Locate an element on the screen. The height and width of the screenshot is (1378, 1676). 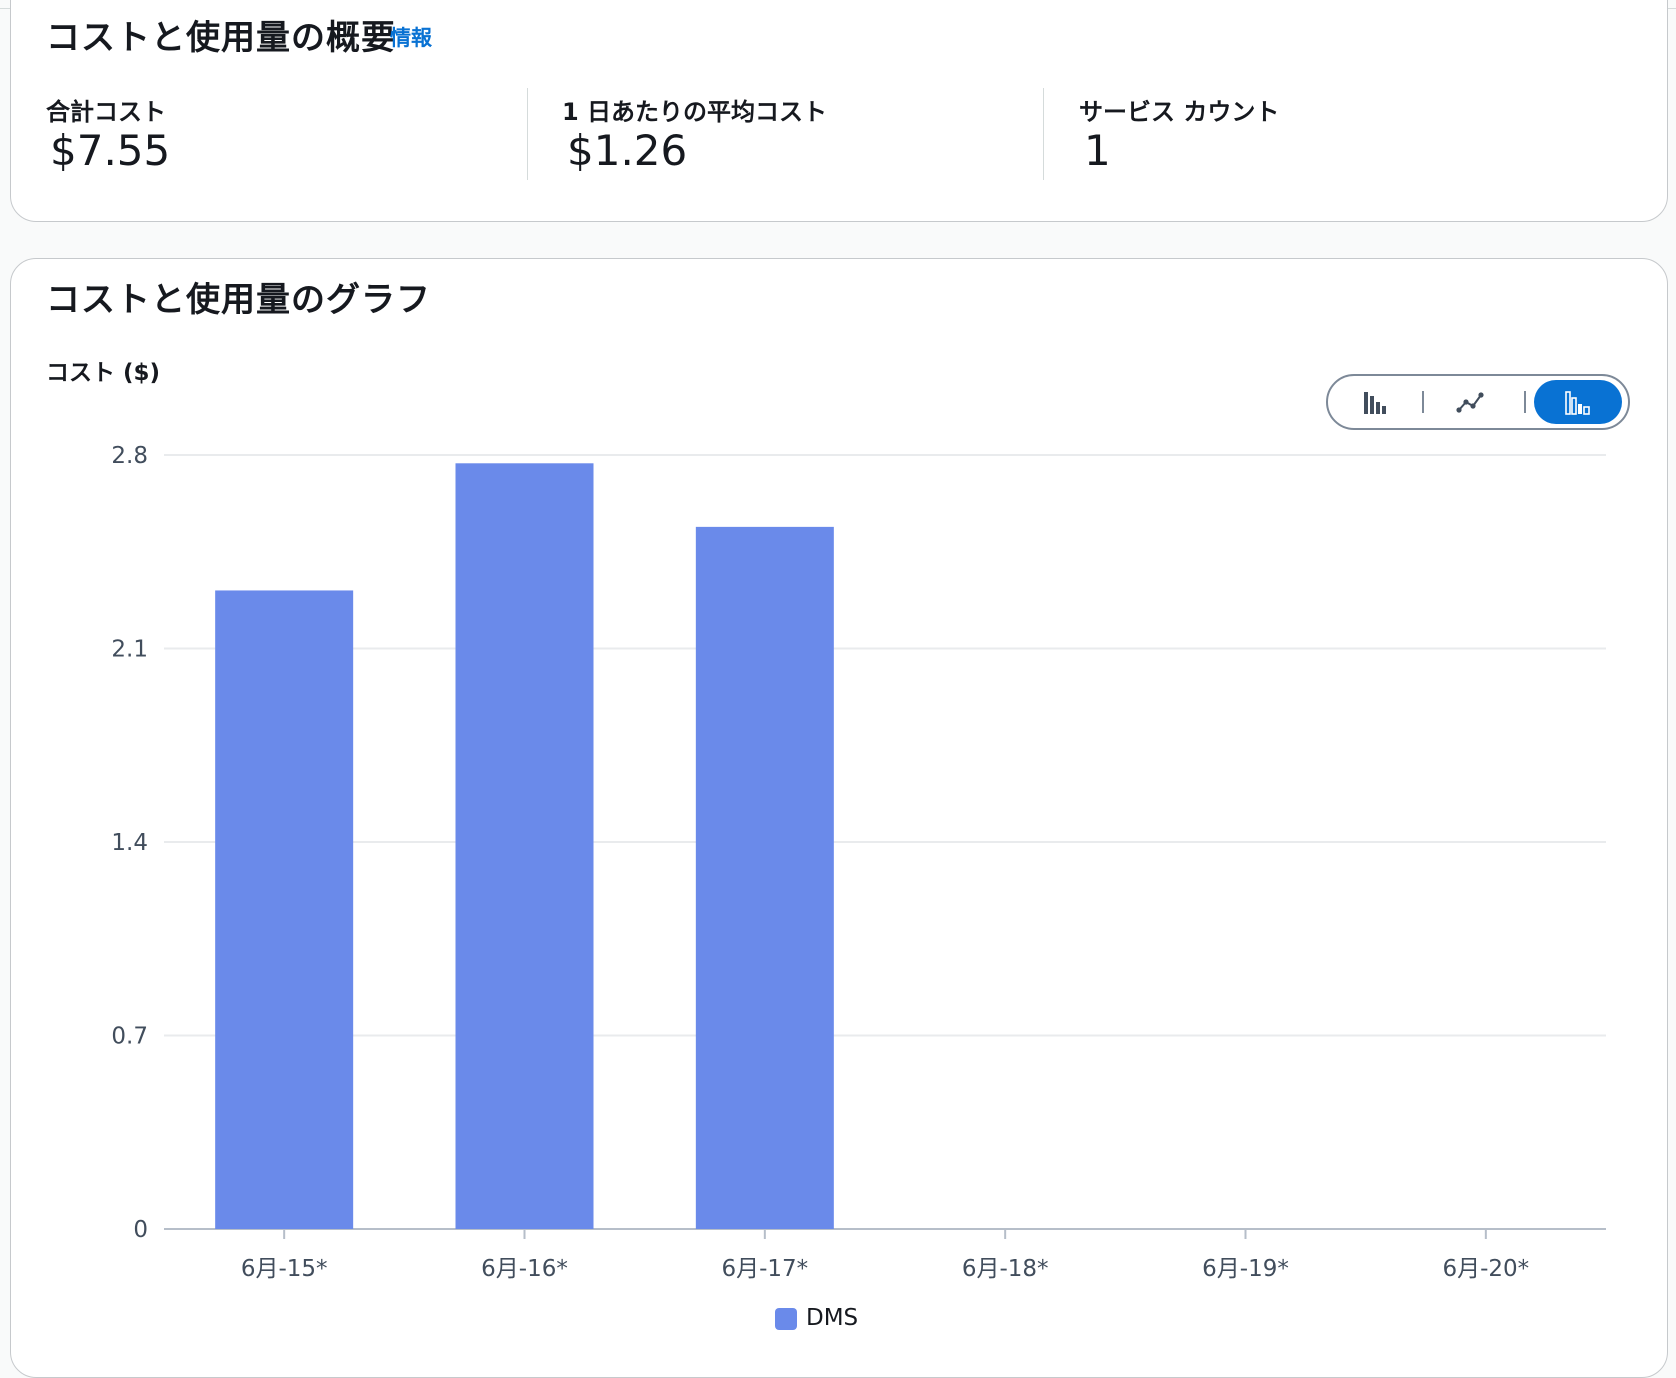
x-tick-label: 6月-16* is located at coordinates (524, 1269).